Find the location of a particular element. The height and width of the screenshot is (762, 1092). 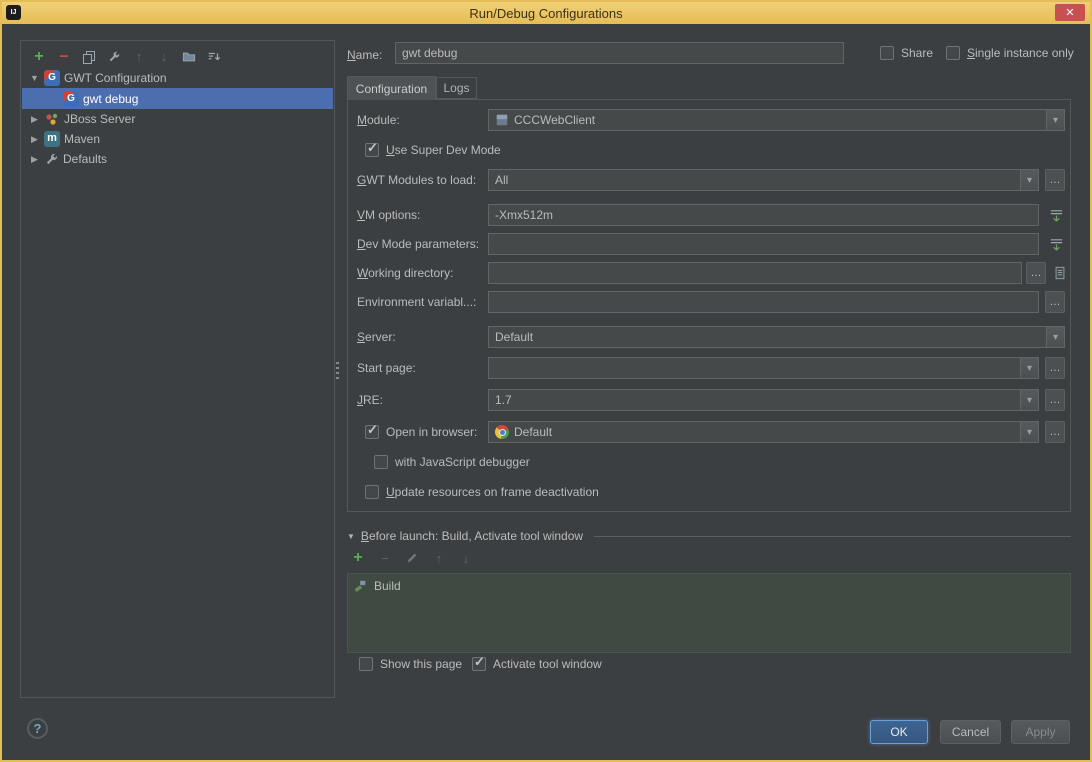

close-button: ✕ is located at coordinates (1070, 12).